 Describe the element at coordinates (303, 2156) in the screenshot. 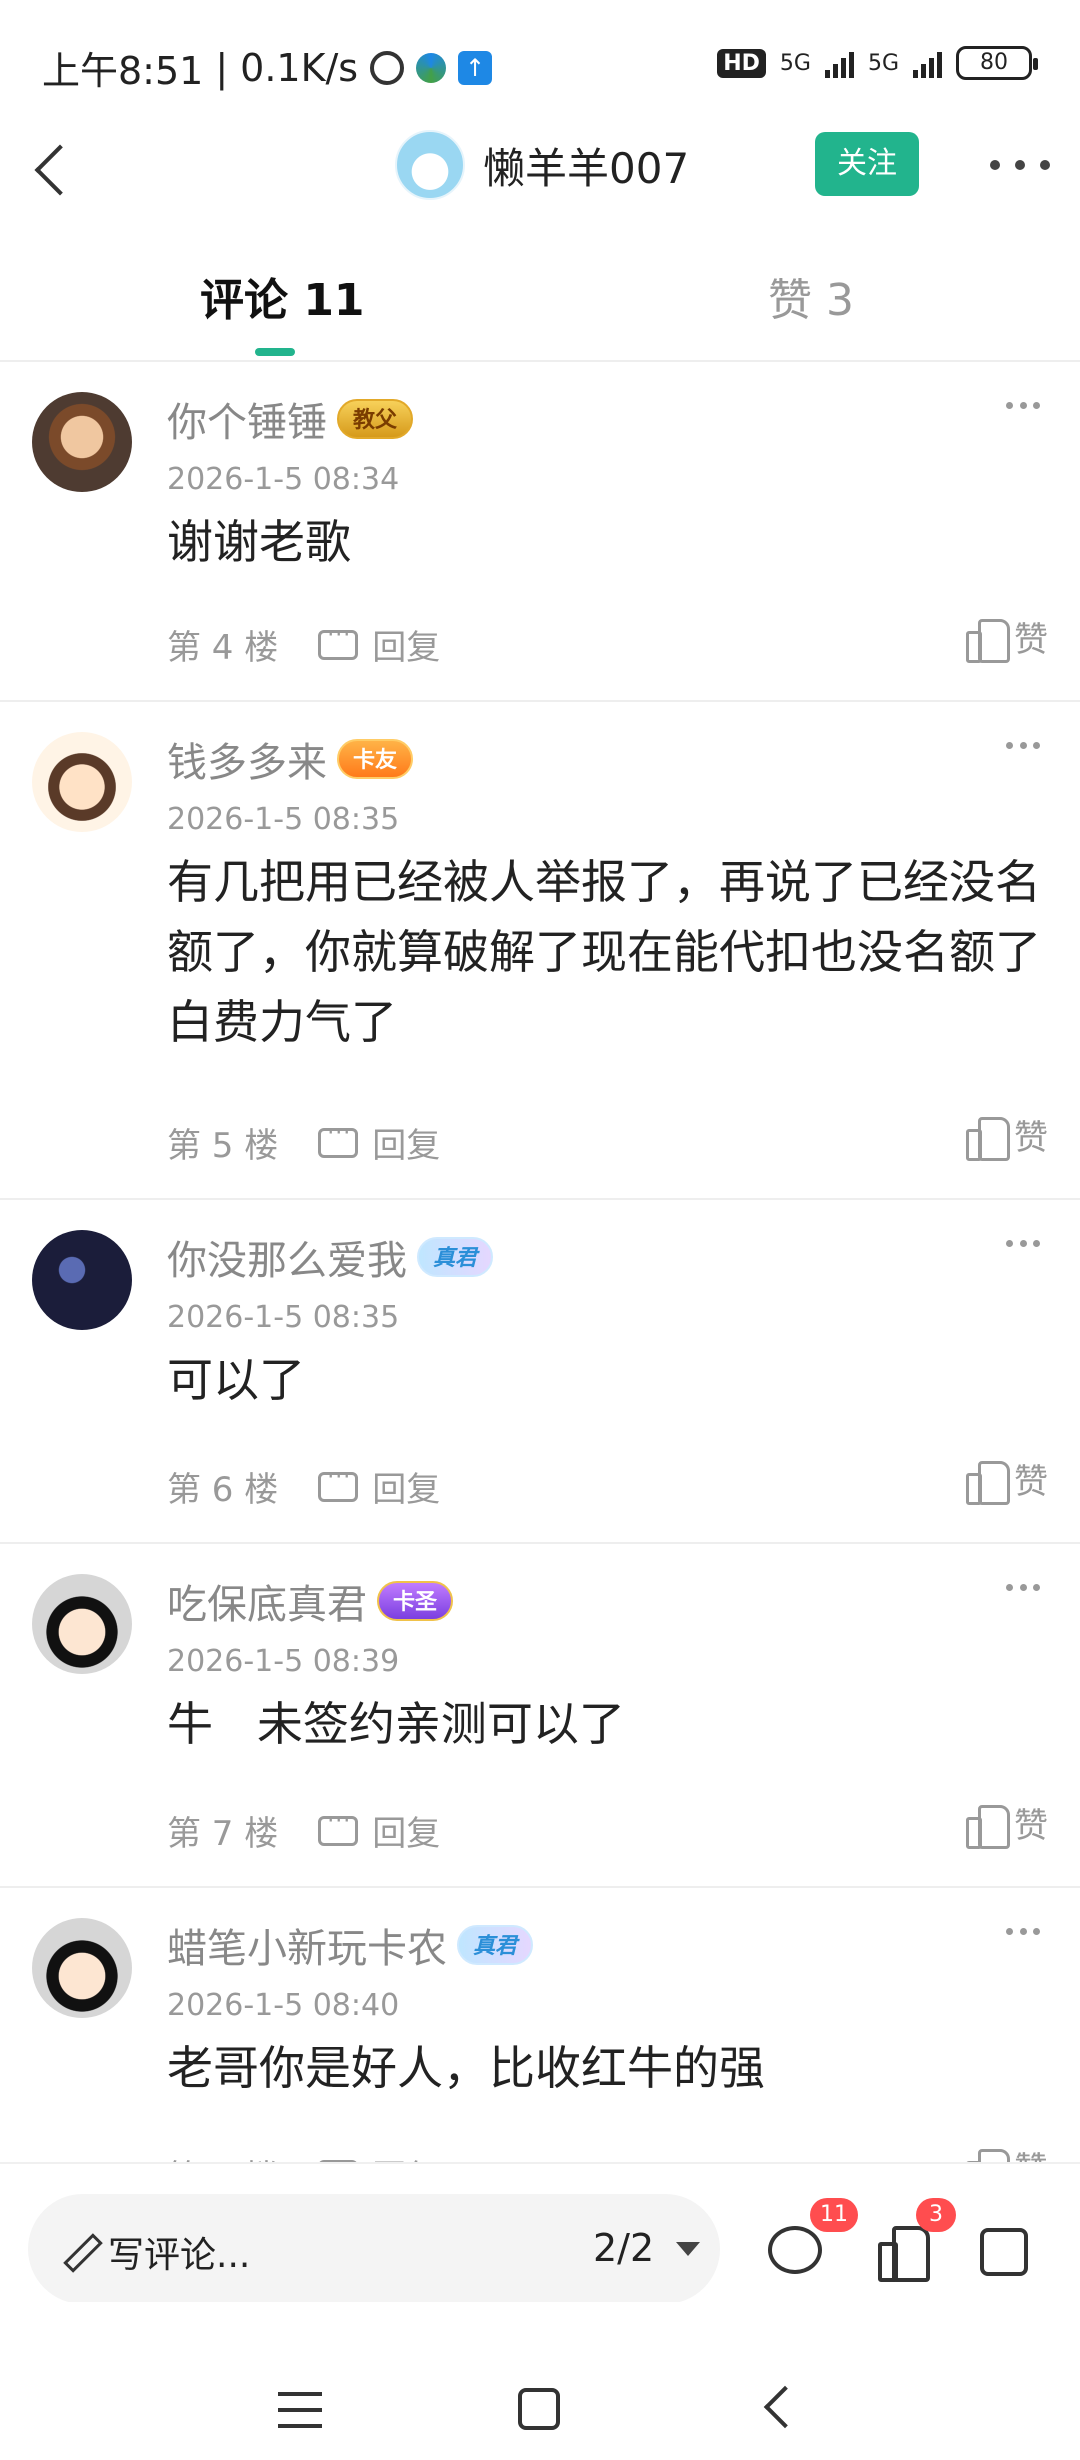

I see `comment-footer: 第 8 楼 回复` at that location.